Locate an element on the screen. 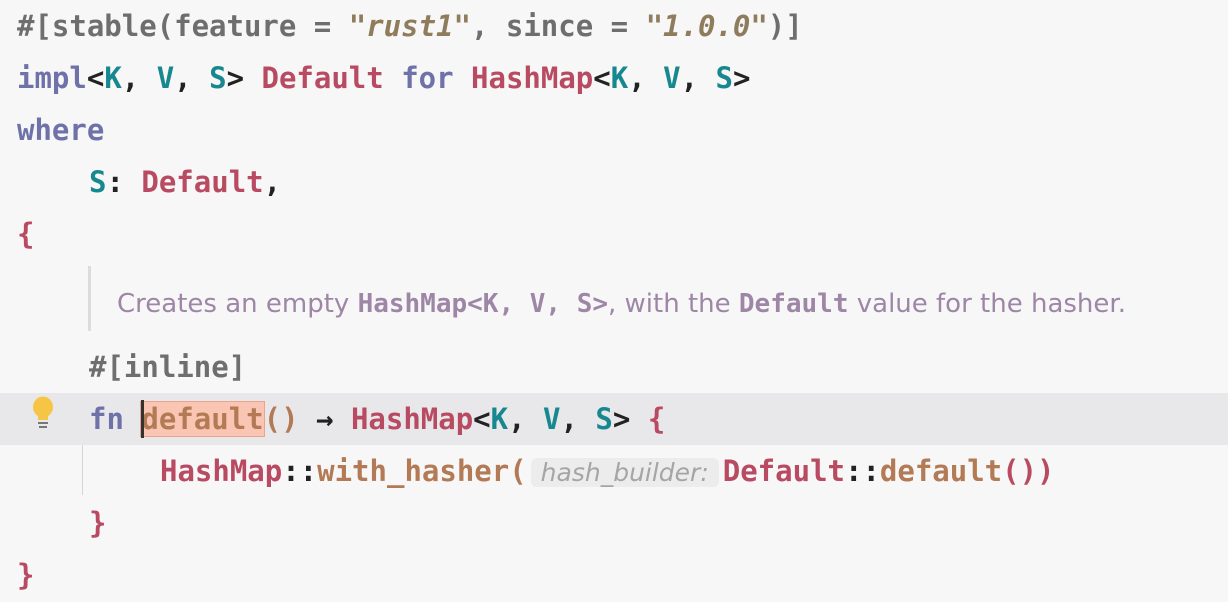 This screenshot has height=602, width=1228. method-with-hasher: with_hasher is located at coordinates (413, 471).